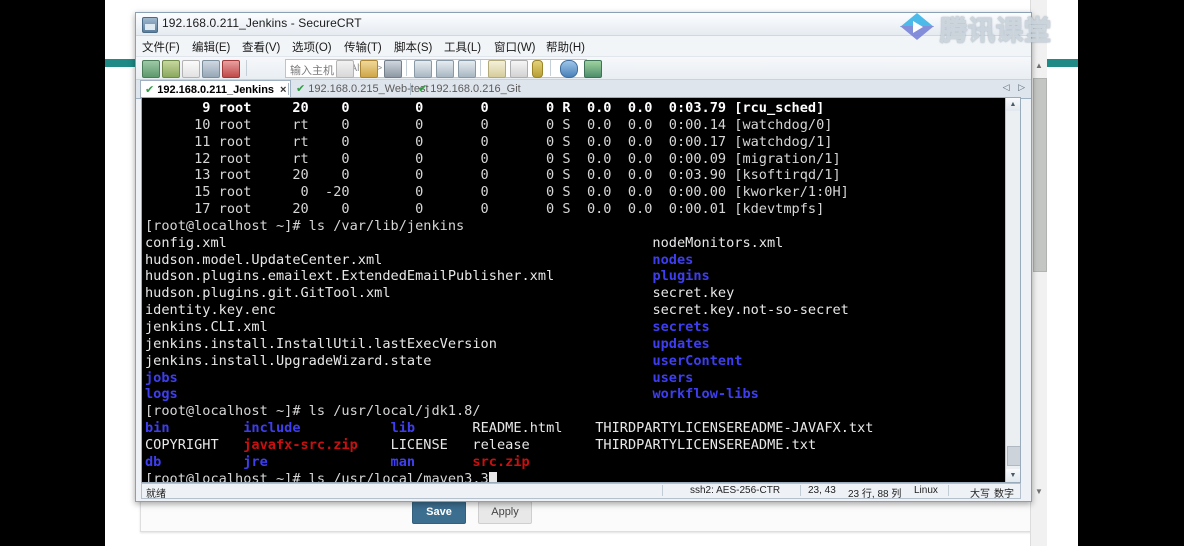 This screenshot has width=1184, height=546. Describe the element at coordinates (1039, 492) in the screenshot. I see `page-scroll-down-icon: ▼` at that location.